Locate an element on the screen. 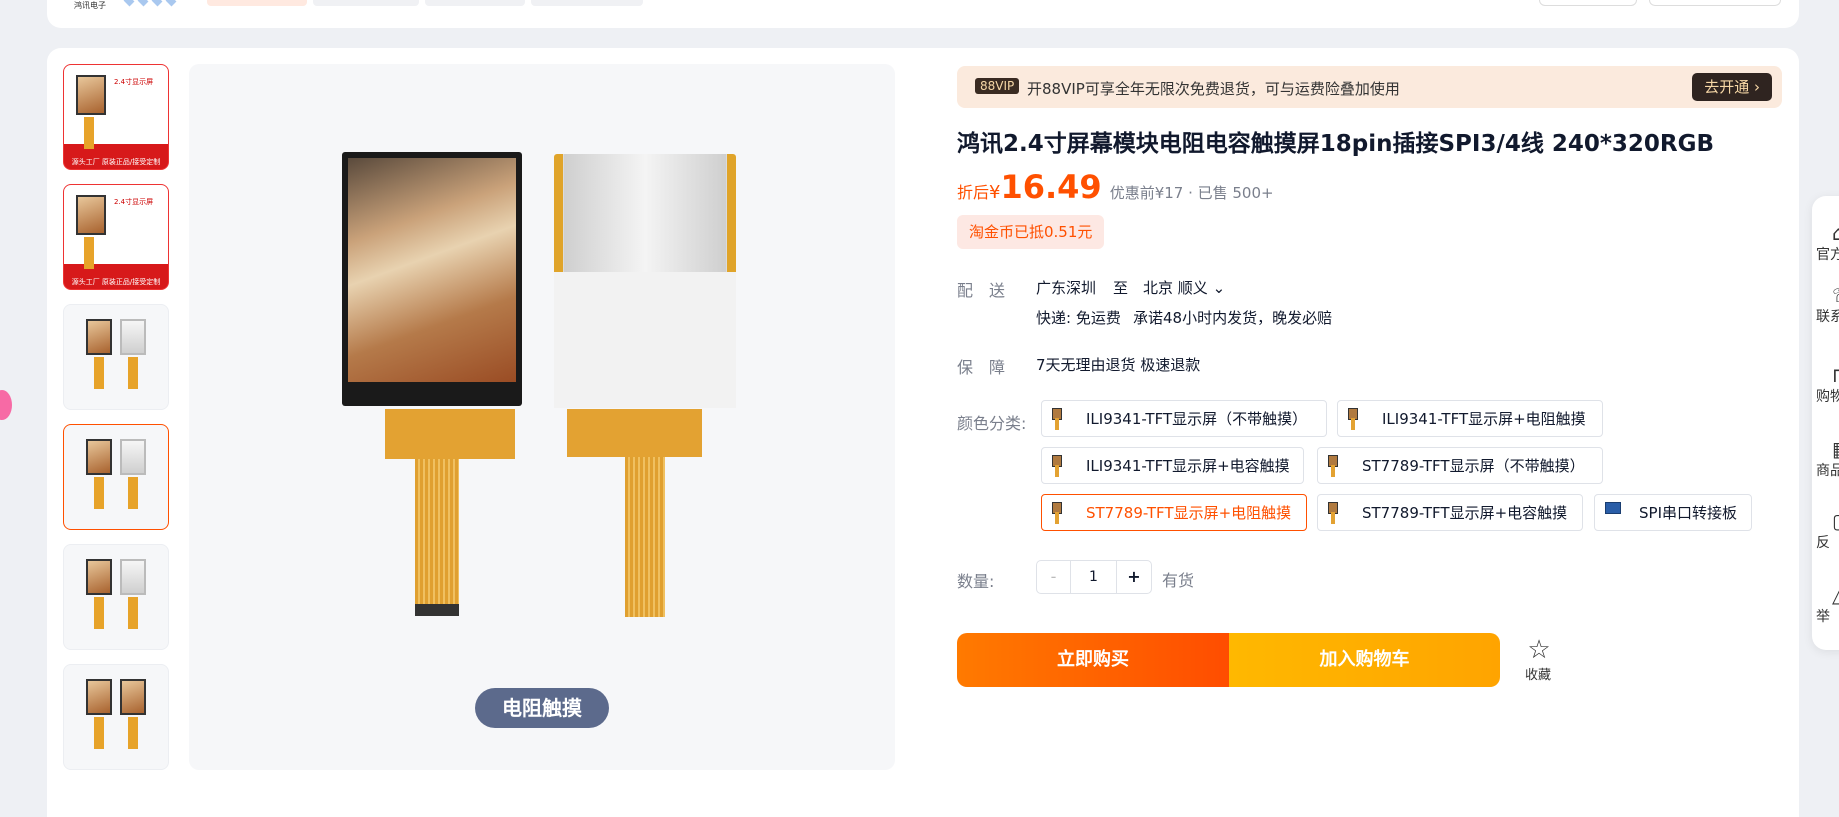 The height and width of the screenshot is (817, 1839). floating-bubble is located at coordinates (6, 405).